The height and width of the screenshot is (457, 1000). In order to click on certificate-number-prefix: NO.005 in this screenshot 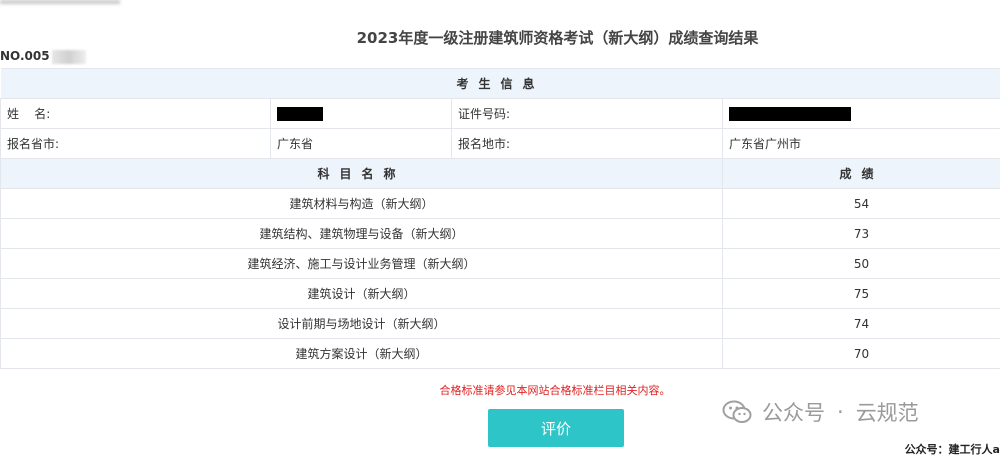, I will do `click(25, 56)`.